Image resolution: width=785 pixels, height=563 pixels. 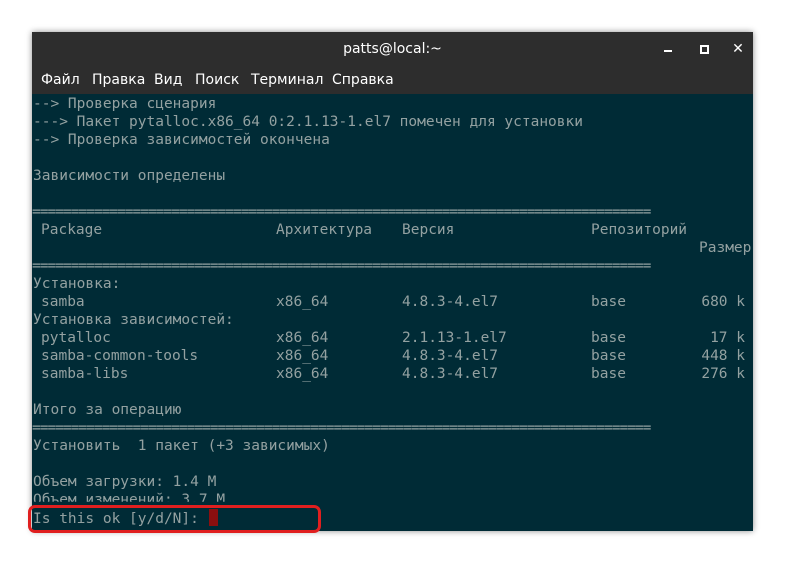 I want to click on row-size: 17 k, so click(x=727, y=338).